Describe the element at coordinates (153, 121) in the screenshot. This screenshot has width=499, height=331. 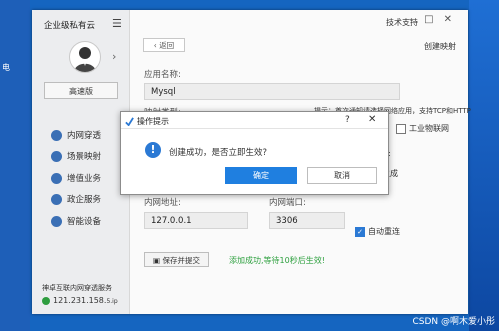
I see `dialog-title: 操作提示` at that location.